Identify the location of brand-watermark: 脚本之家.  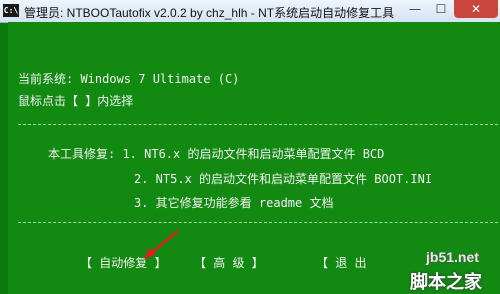
(446, 282).